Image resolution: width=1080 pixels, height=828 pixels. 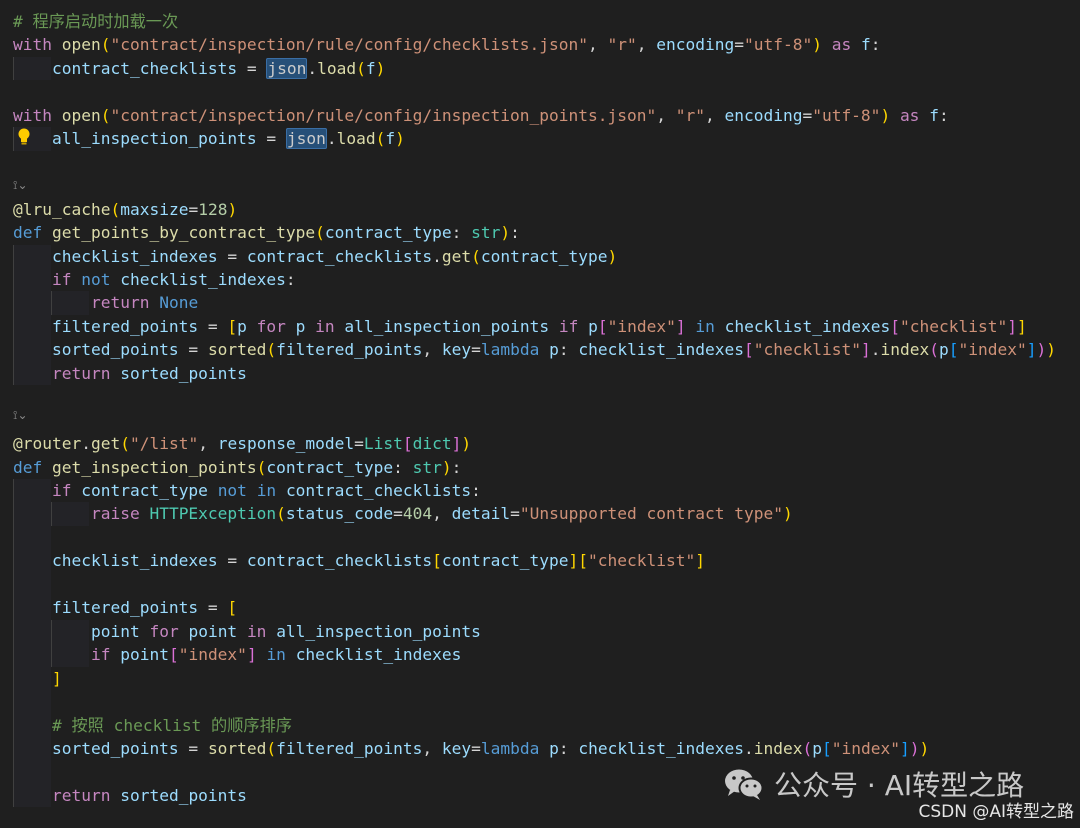 I want to click on code-line: all_inspection_points = json.load(f), so click(x=209, y=139).